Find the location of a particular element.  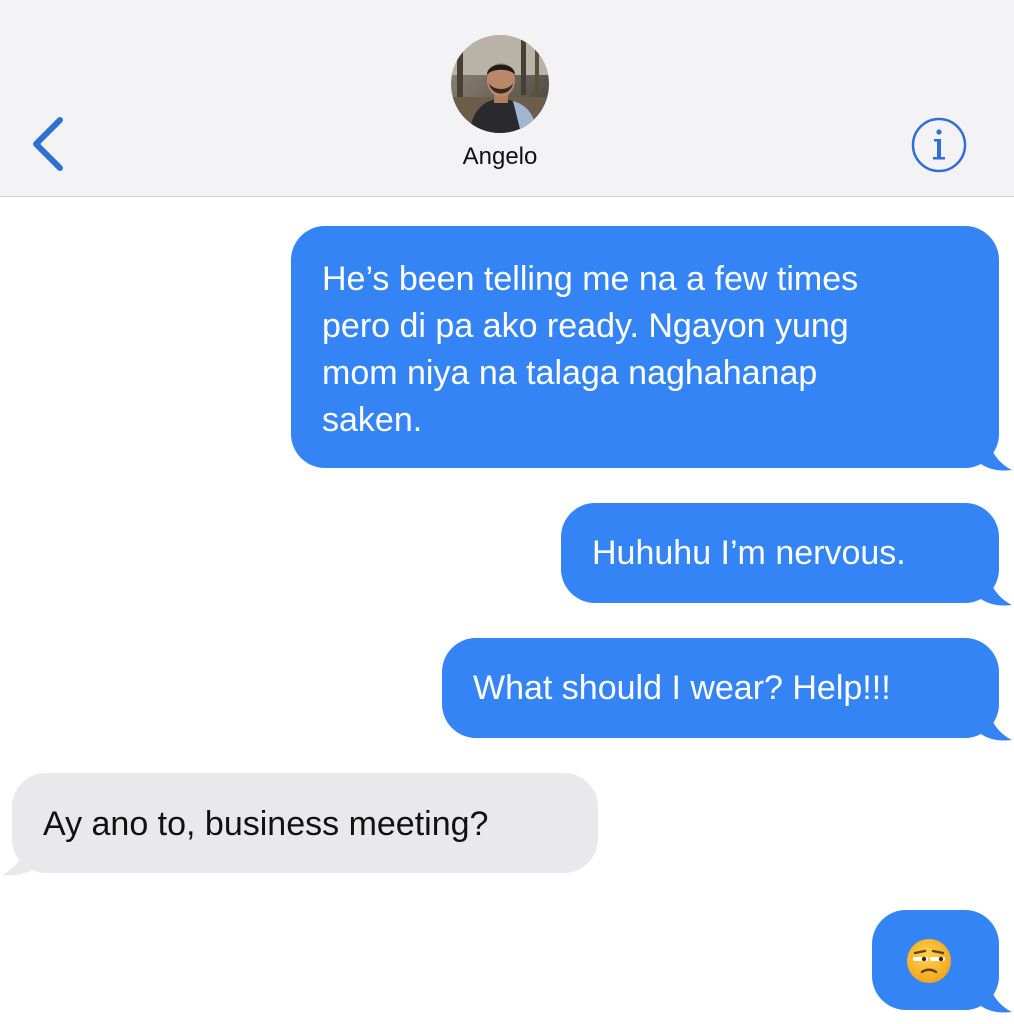

incoming-message-bubble: Ay ano to, business meeting? is located at coordinates (305, 823).